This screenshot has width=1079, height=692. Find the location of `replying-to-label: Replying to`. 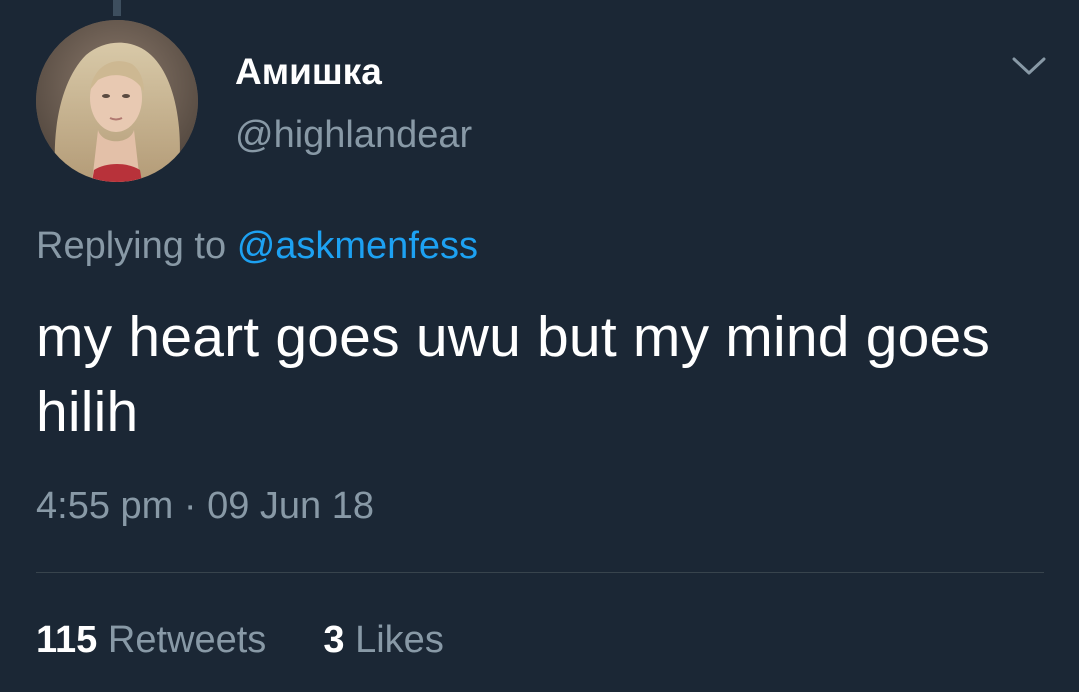

replying-to-label: Replying to is located at coordinates (131, 246).